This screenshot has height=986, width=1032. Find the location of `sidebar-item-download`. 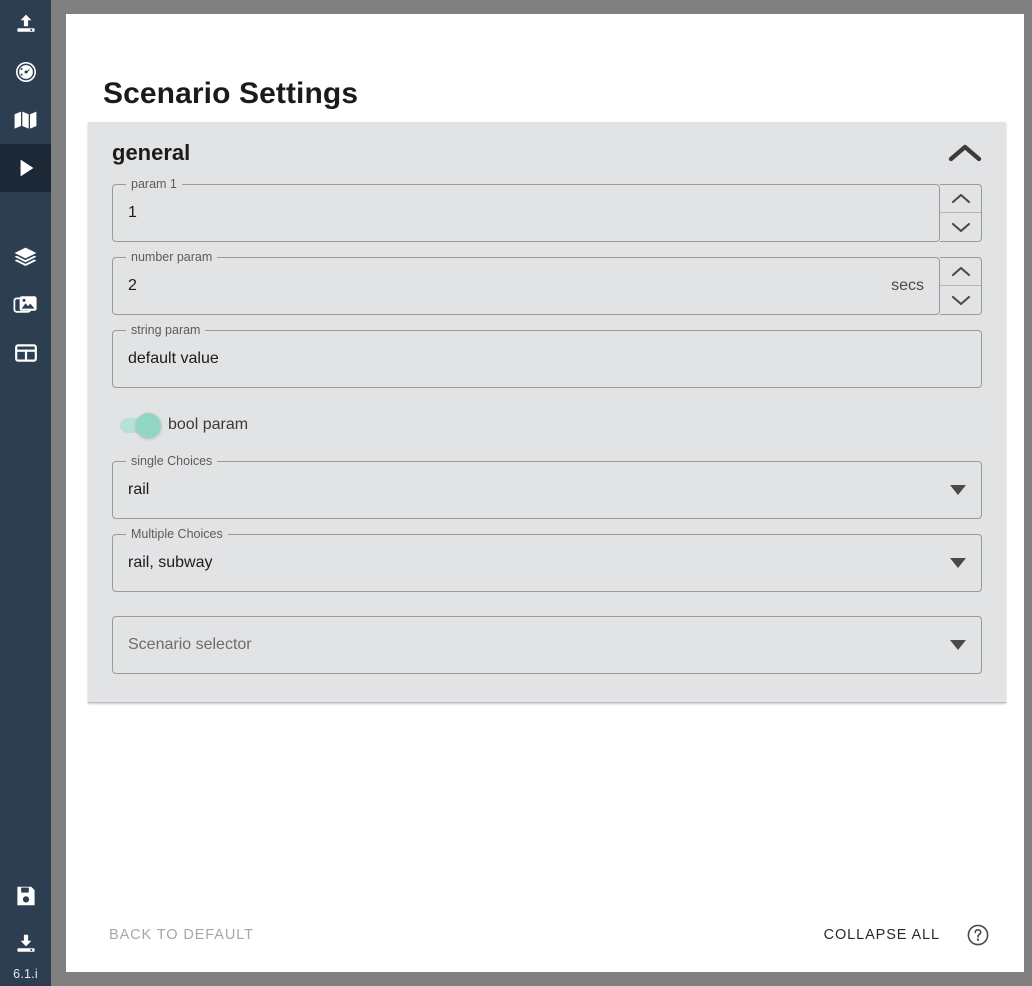

sidebar-item-download is located at coordinates (25, 944).